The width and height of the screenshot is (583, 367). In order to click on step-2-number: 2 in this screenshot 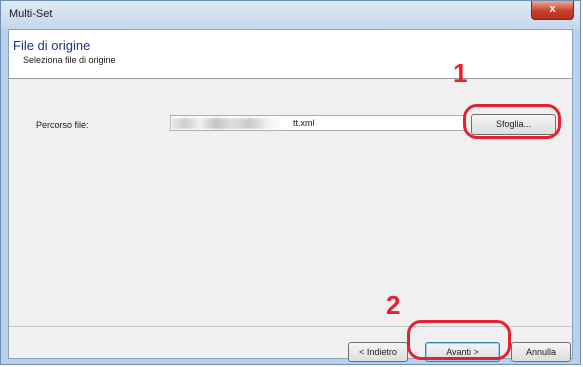, I will do `click(393, 305)`.